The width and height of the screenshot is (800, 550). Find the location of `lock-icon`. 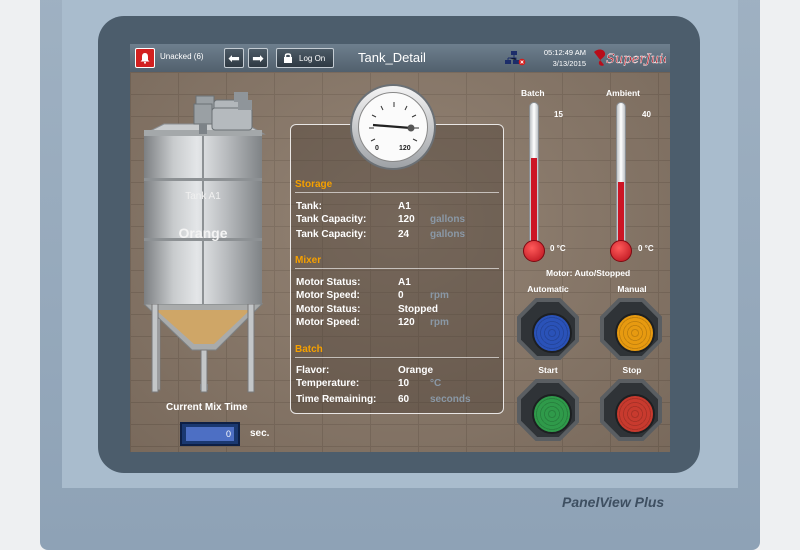

lock-icon is located at coordinates (288, 58).